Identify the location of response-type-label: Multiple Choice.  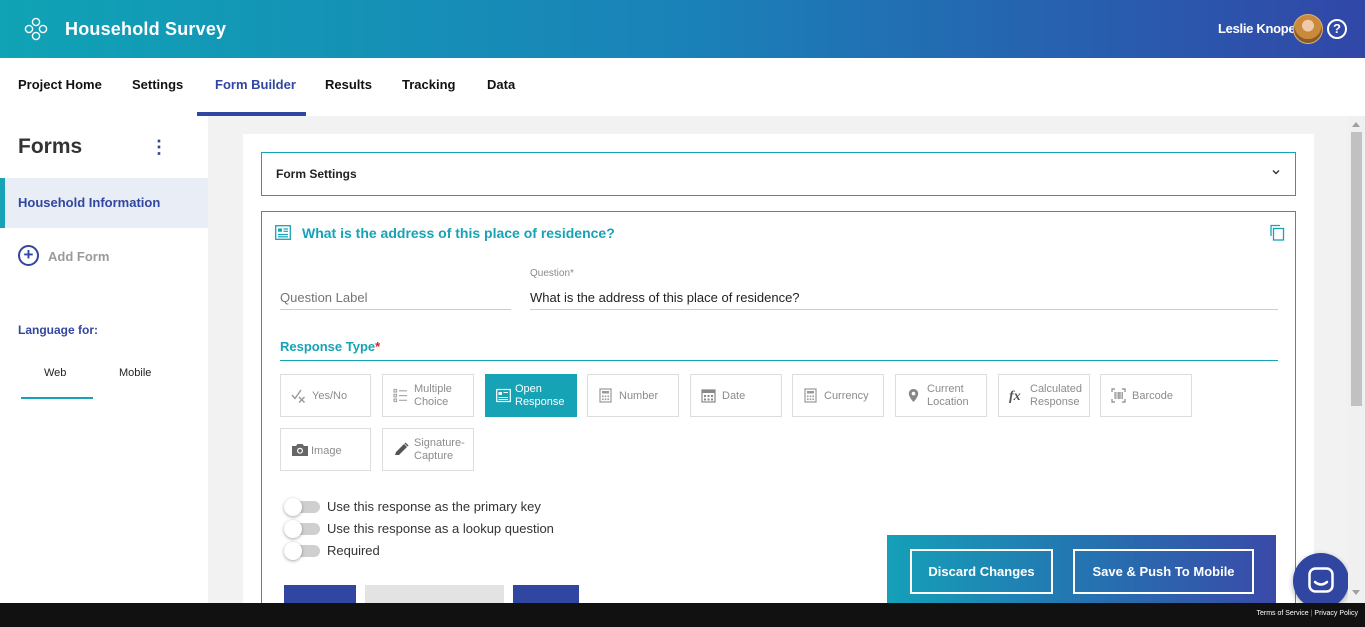
(433, 395).